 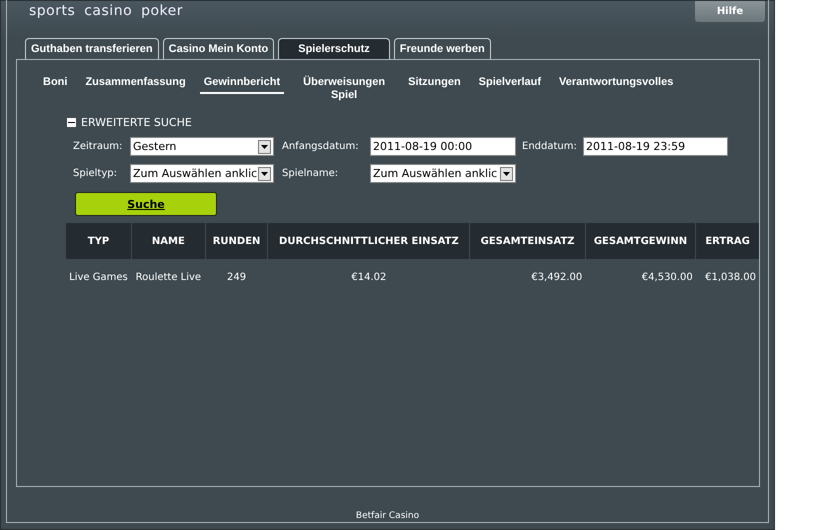 I want to click on tab: Guthaben transferieren, so click(x=92, y=48).